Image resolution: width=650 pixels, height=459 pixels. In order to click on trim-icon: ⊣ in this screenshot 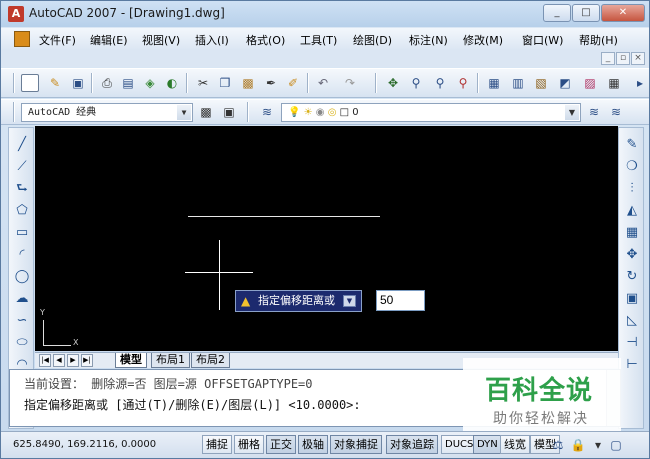, I will do `click(632, 343)`.